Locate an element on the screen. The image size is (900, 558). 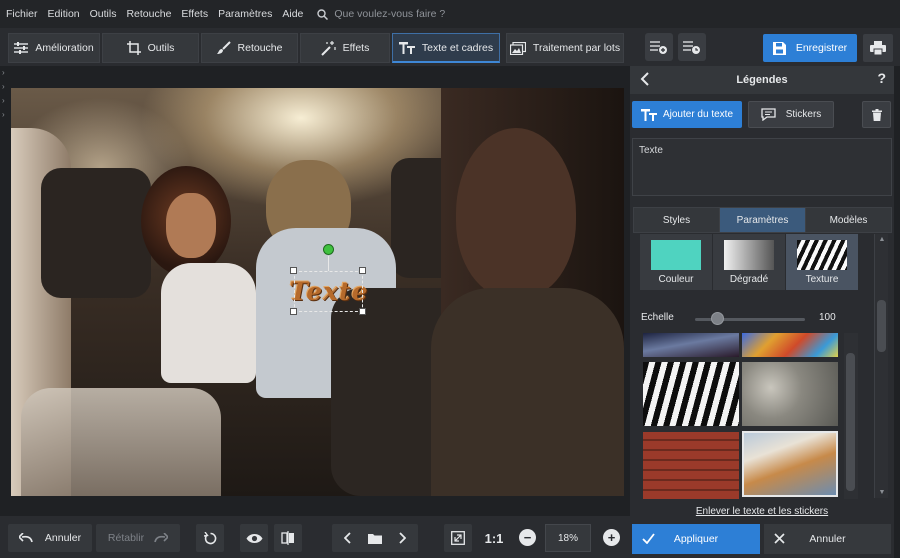
fill-option-texture-label: Texture is located at coordinates (822, 279).